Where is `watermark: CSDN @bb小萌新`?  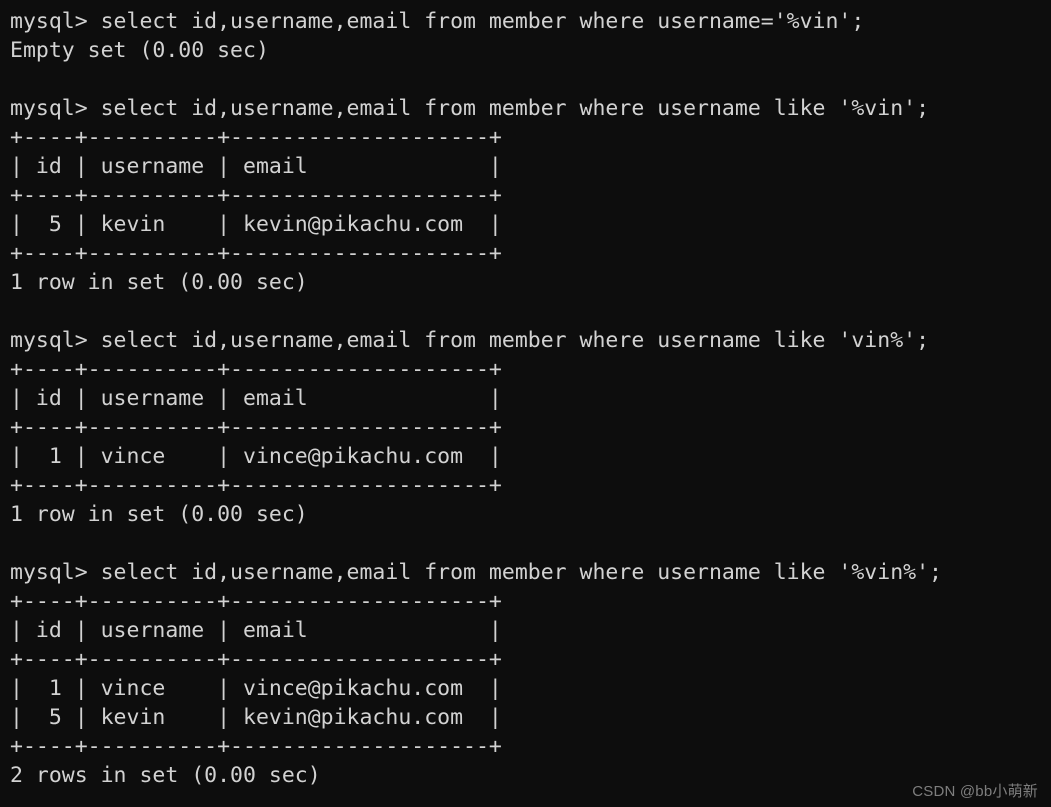 watermark: CSDN @bb小萌新 is located at coordinates (975, 791).